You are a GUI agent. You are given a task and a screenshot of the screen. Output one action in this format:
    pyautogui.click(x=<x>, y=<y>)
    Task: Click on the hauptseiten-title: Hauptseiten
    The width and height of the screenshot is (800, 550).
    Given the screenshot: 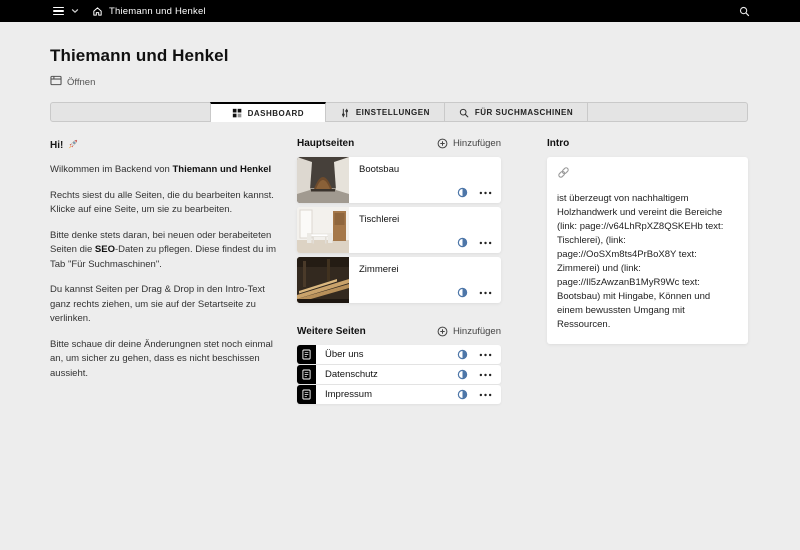 What is the action you would take?
    pyautogui.click(x=326, y=143)
    